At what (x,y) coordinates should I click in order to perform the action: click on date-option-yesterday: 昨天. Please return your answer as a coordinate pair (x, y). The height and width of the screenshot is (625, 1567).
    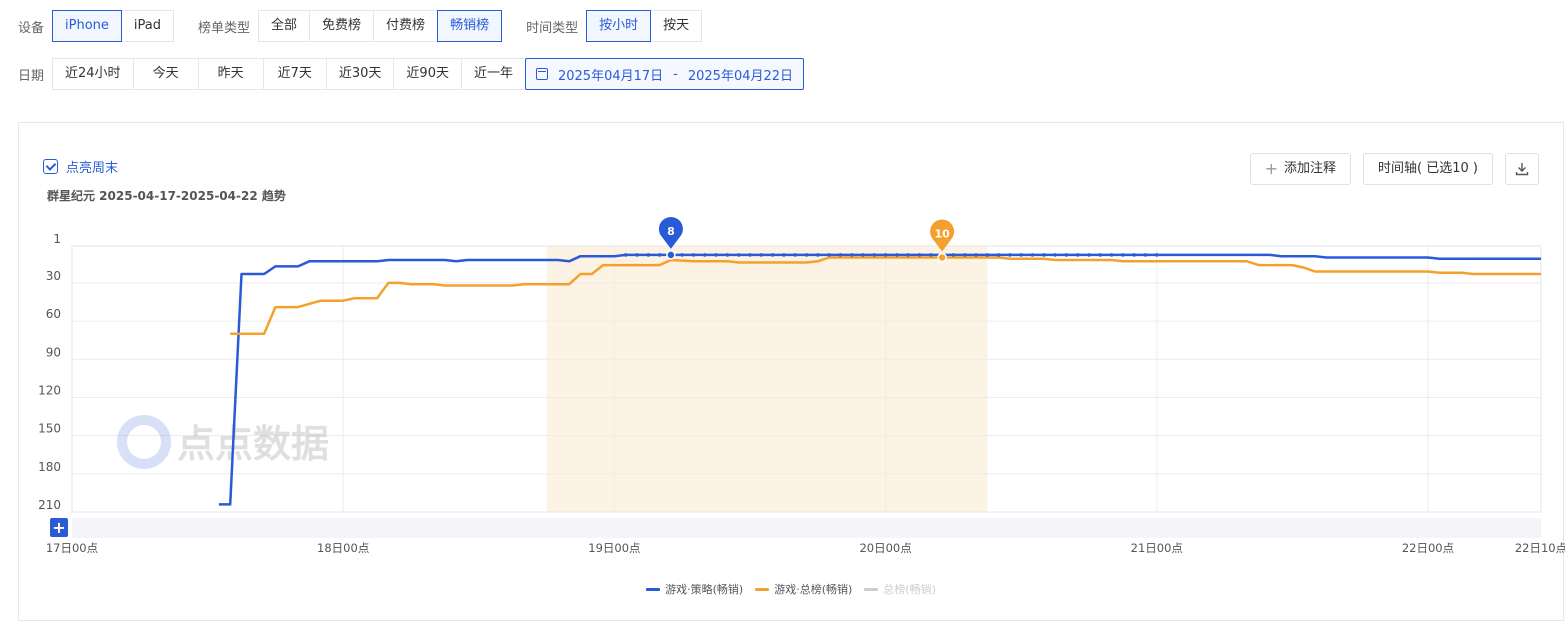
    Looking at the image, I should click on (230, 74).